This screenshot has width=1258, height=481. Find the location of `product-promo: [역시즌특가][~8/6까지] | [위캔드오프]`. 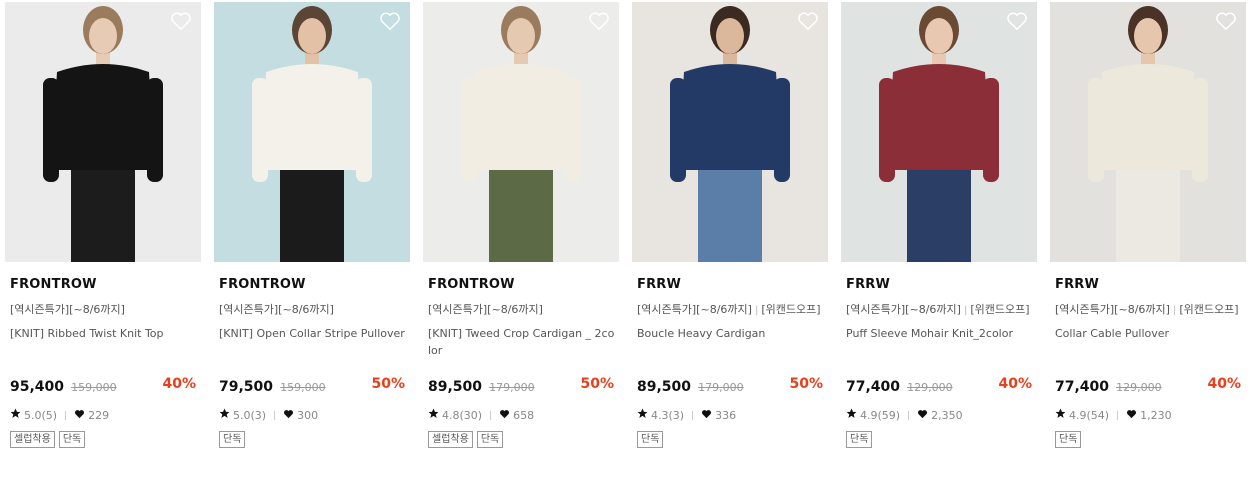

product-promo: [역시즌특가][~8/6까지] | [위캔드오프] is located at coordinates (730, 309).